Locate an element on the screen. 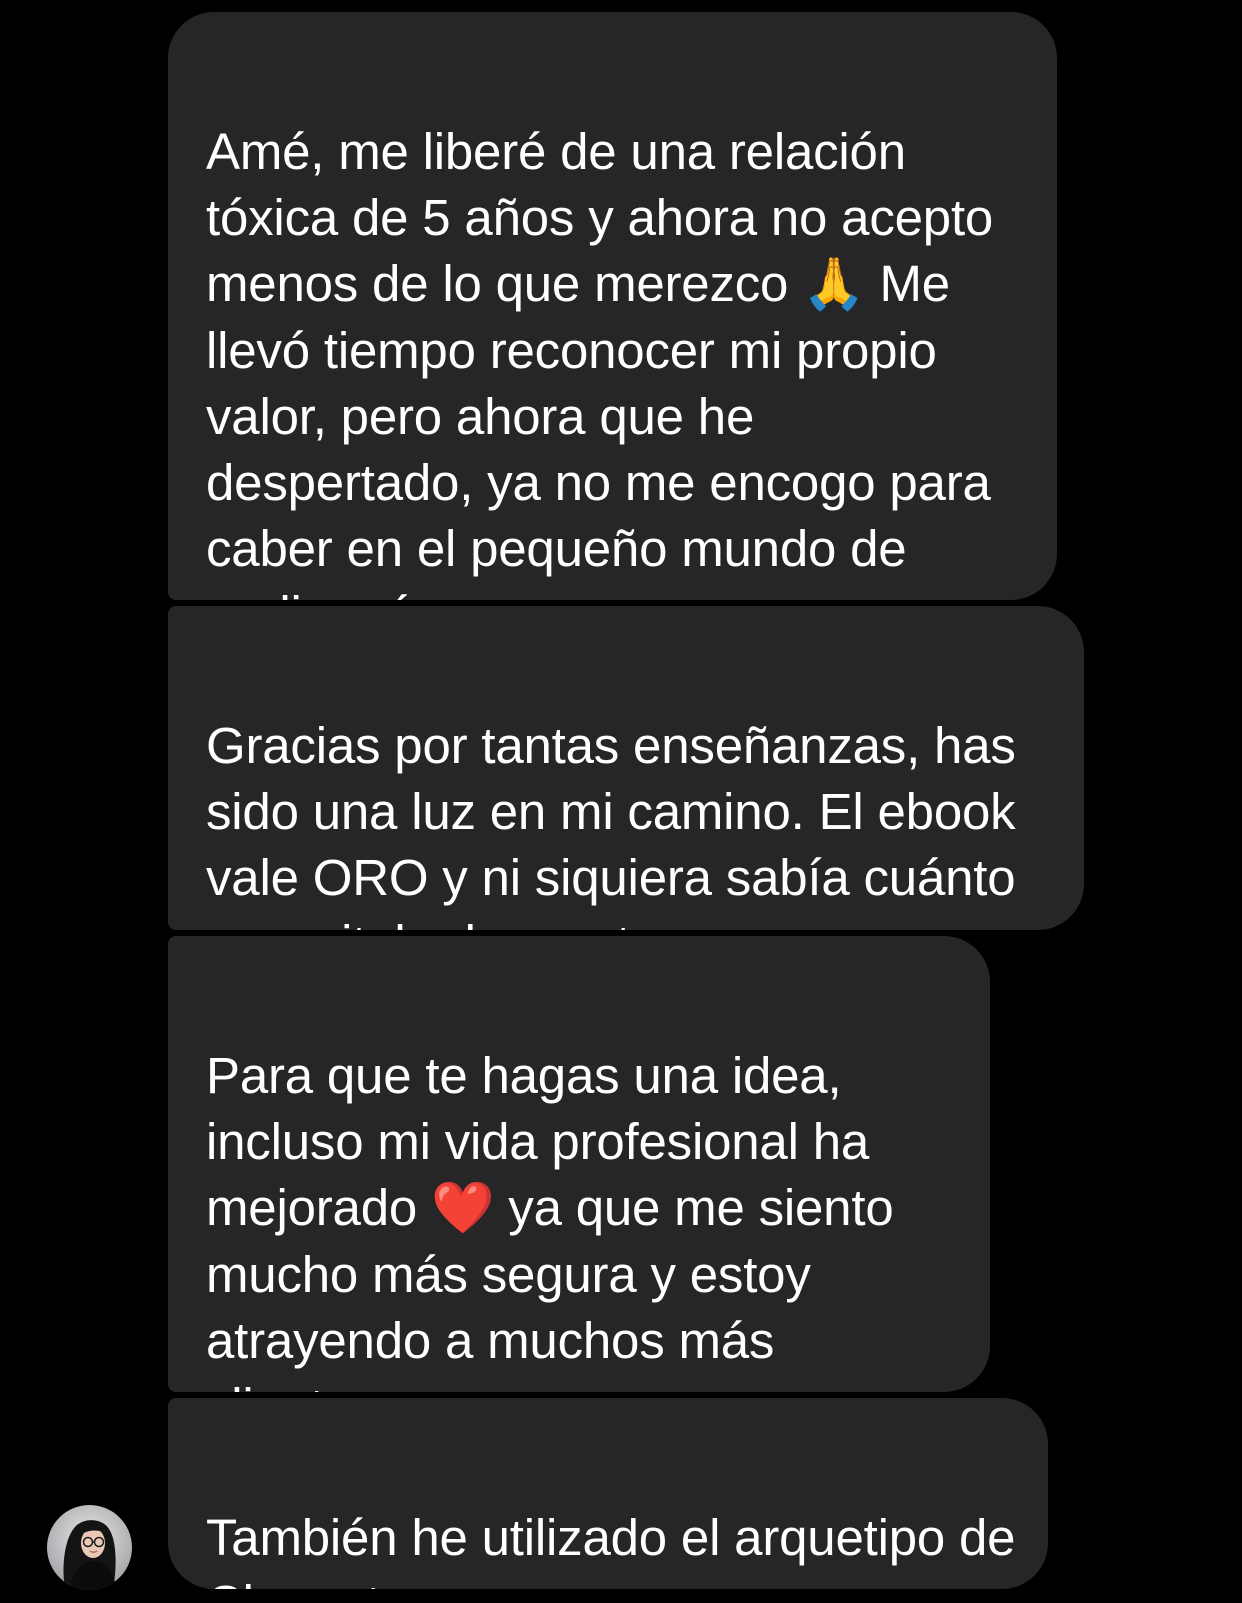 The image size is (1242, 1603). sender-avatar is located at coordinates (89, 1547).